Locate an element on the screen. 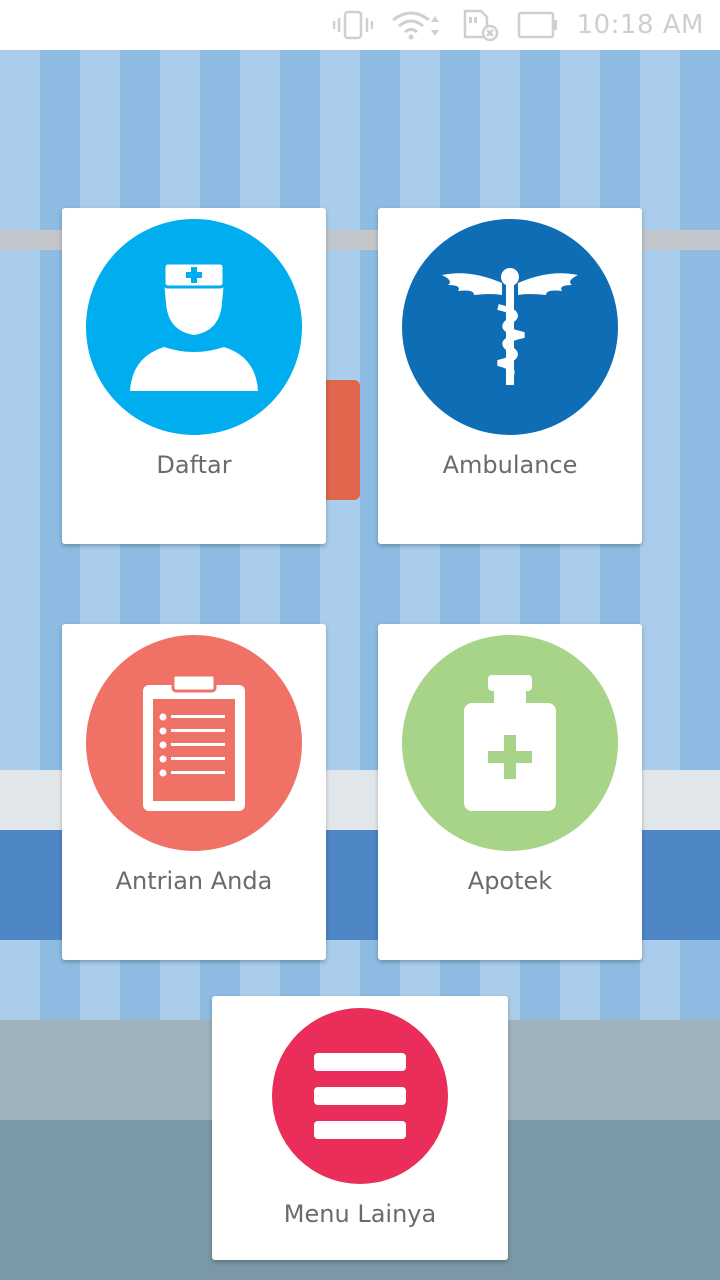  ambulance-label: Ambulance is located at coordinates (510, 465).